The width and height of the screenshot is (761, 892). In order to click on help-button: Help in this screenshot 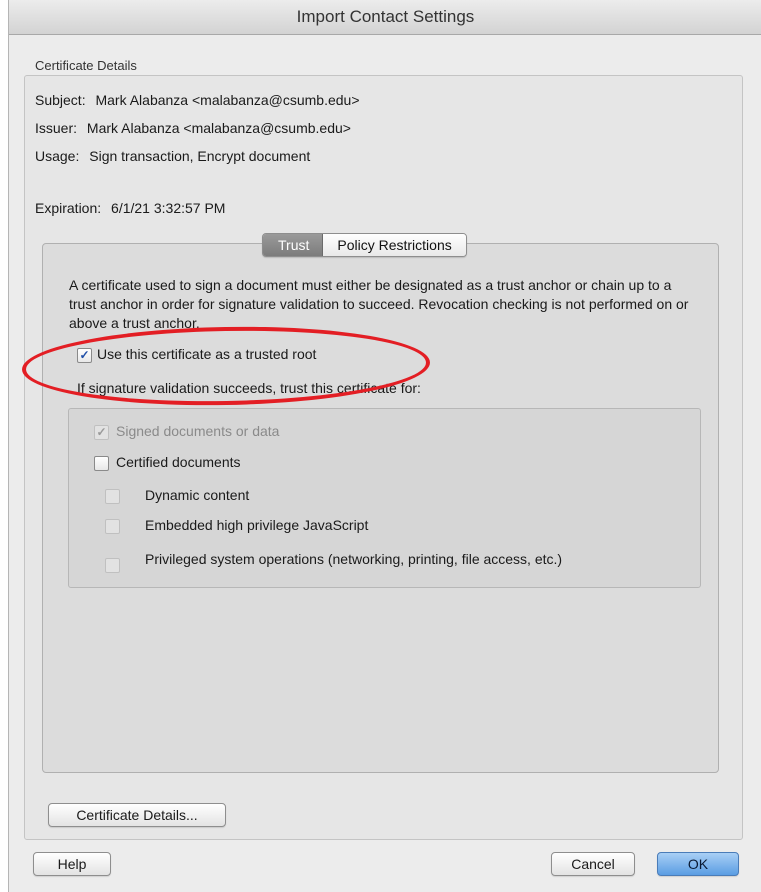, I will do `click(72, 864)`.